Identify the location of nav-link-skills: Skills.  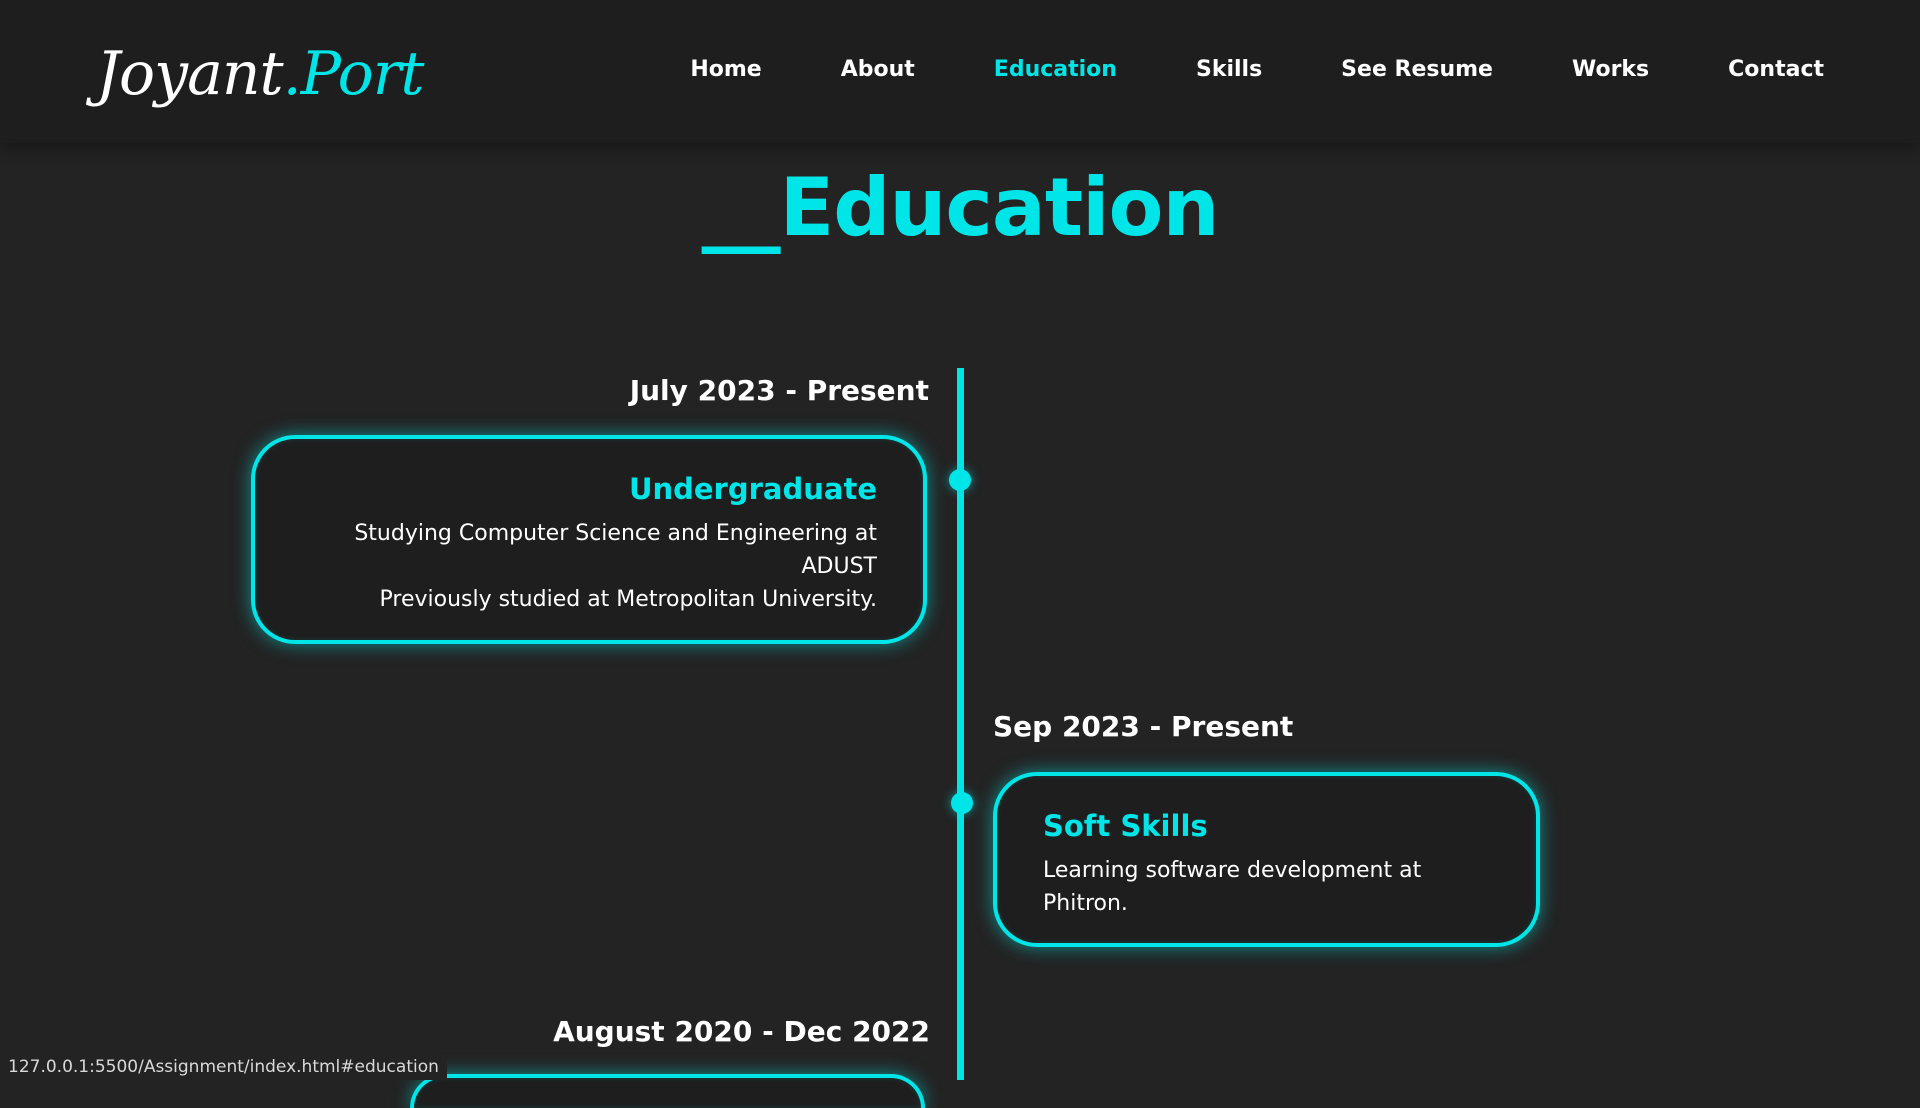
(1229, 70).